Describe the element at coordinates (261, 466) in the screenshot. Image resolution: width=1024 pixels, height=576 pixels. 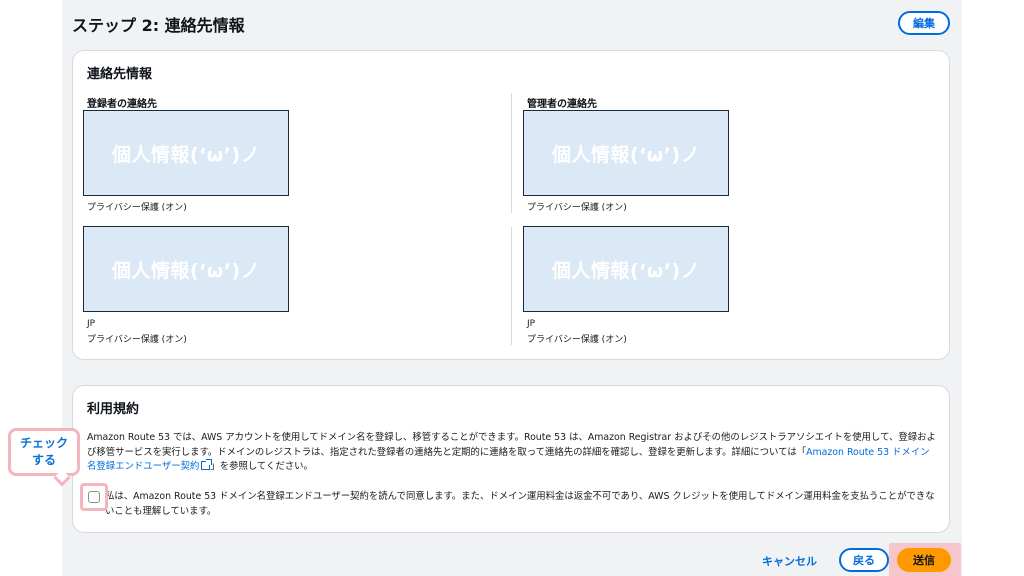
I see `terms-body-post: 」を参照してください。` at that location.